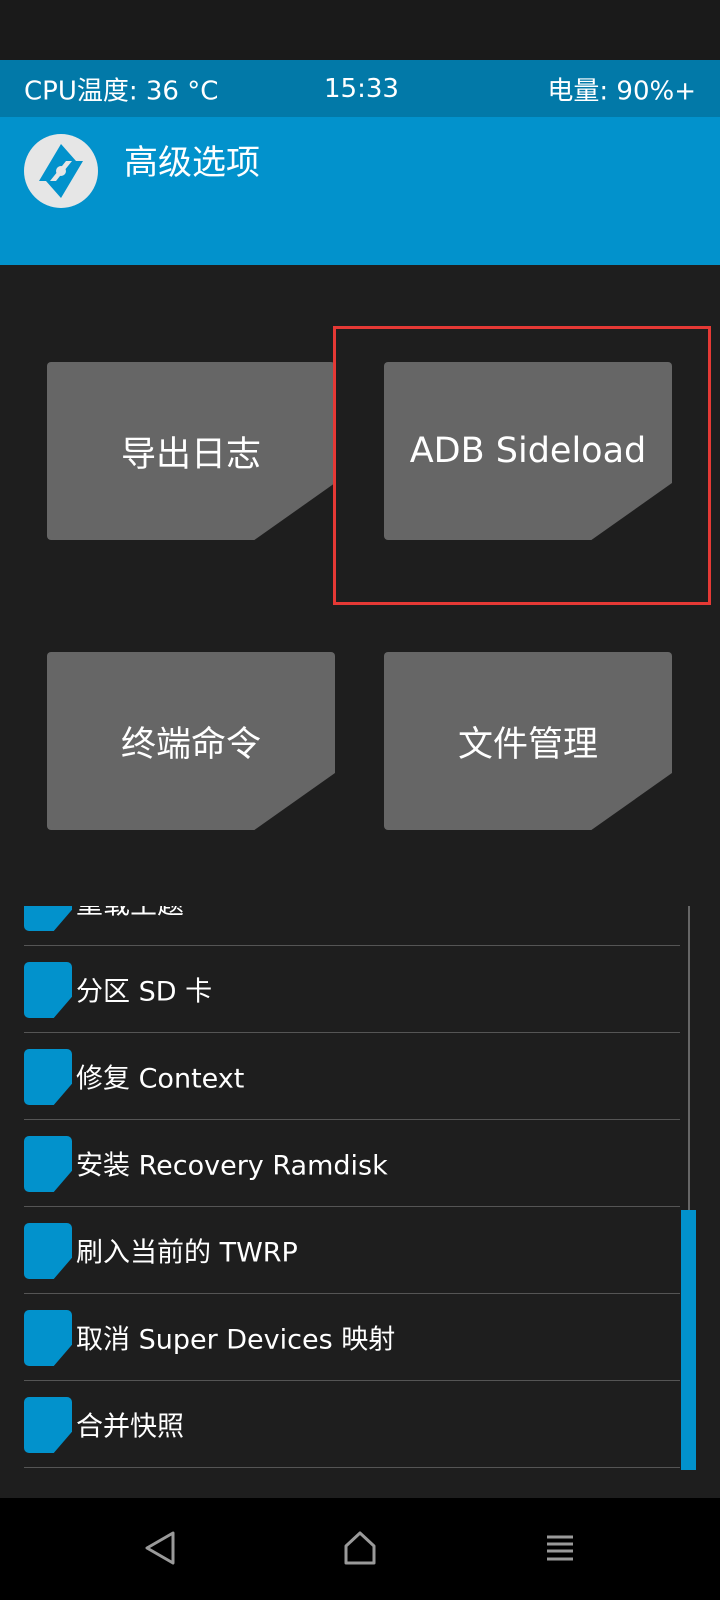 This screenshot has width=720, height=1600. Describe the element at coordinates (130, 914) in the screenshot. I see `list-item-label: 重载主题` at that location.